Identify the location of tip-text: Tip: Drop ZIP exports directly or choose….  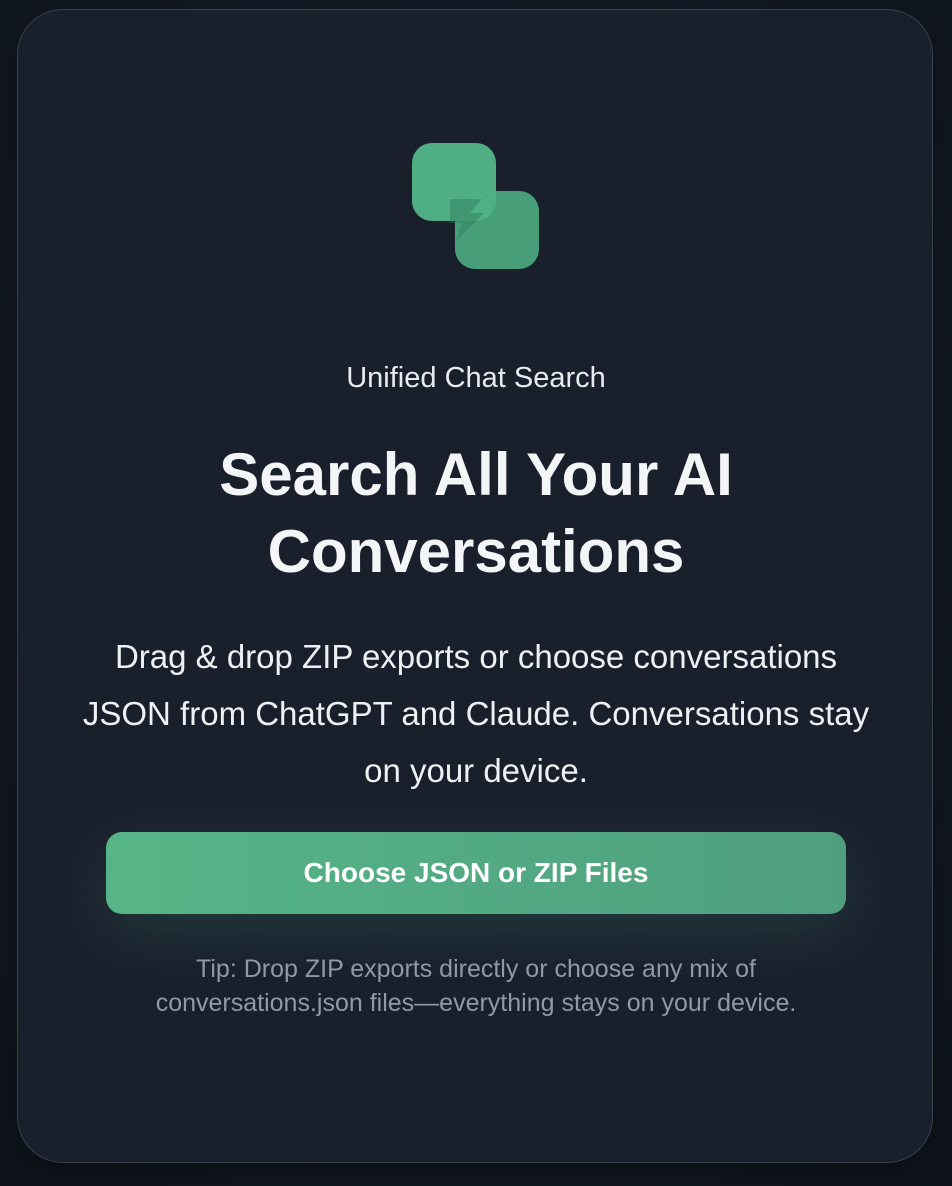
(476, 986).